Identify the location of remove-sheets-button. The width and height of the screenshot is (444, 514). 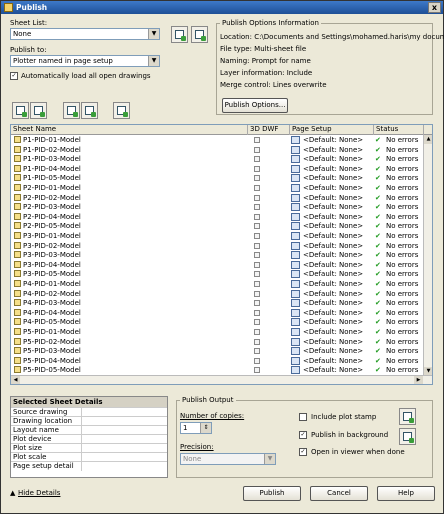
(38, 110).